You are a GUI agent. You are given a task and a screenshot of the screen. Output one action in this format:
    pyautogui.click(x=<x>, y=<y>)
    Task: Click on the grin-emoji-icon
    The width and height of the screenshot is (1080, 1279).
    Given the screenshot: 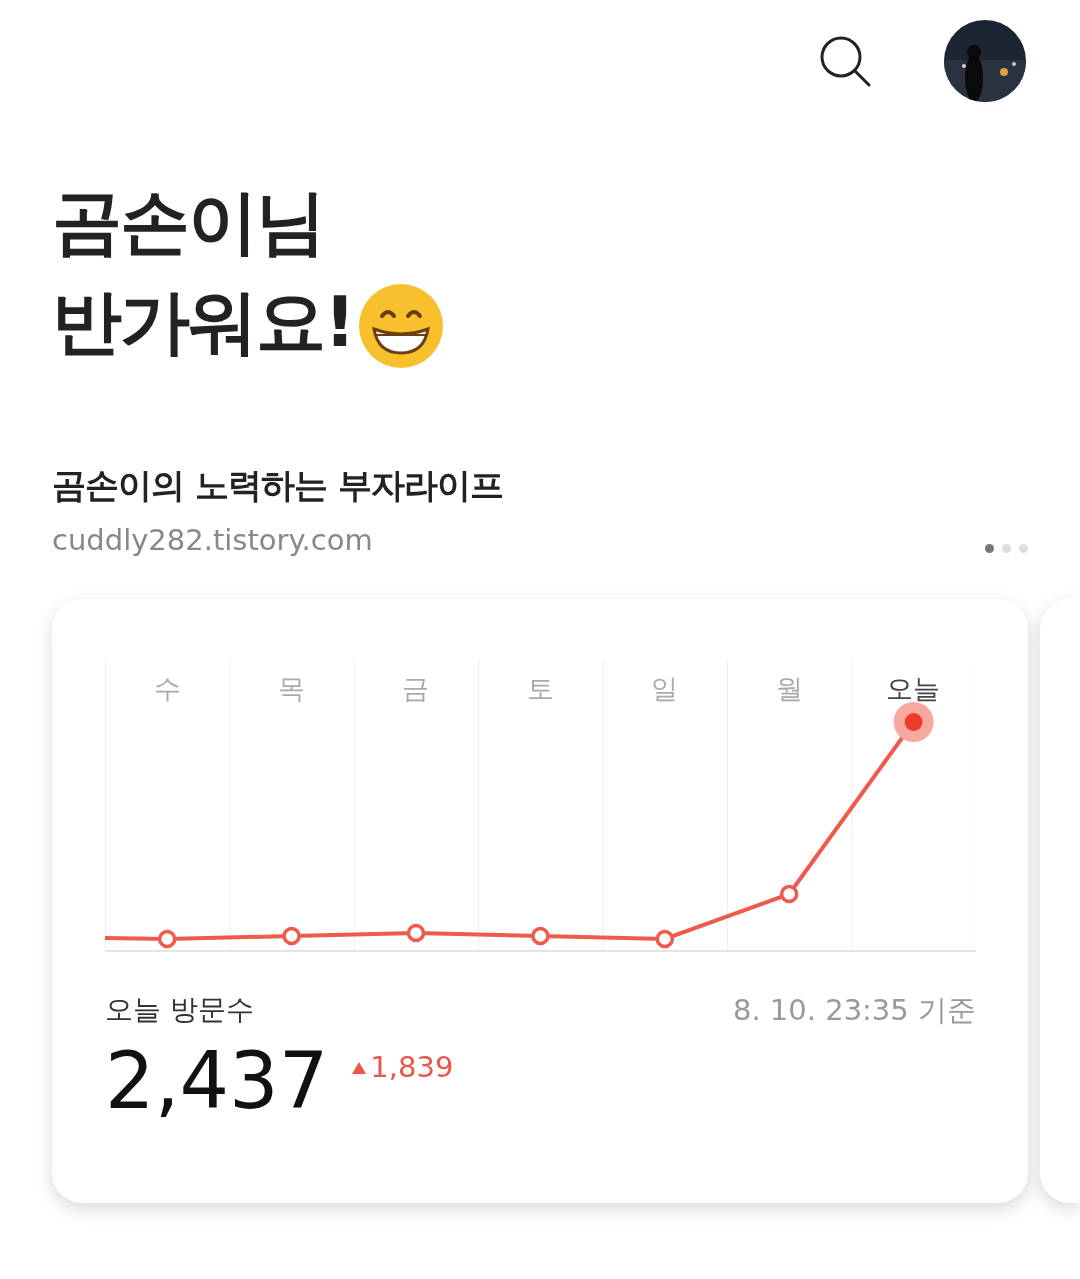 What is the action you would take?
    pyautogui.click(x=400, y=326)
    